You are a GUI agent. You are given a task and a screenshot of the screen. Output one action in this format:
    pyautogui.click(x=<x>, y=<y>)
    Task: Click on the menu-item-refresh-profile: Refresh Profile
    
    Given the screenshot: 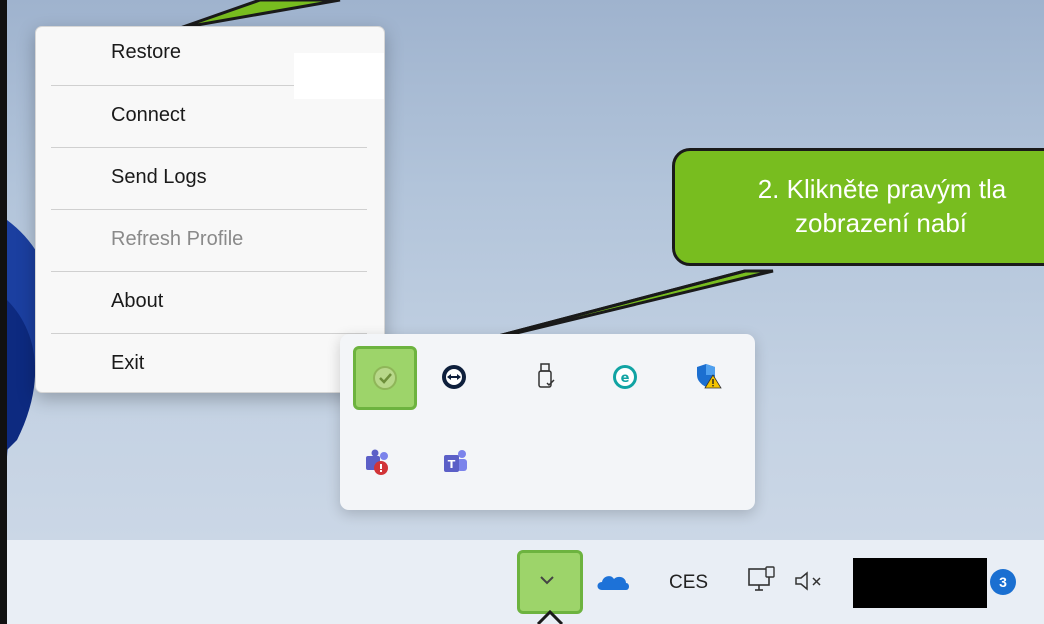 What is the action you would take?
    pyautogui.click(x=177, y=239)
    